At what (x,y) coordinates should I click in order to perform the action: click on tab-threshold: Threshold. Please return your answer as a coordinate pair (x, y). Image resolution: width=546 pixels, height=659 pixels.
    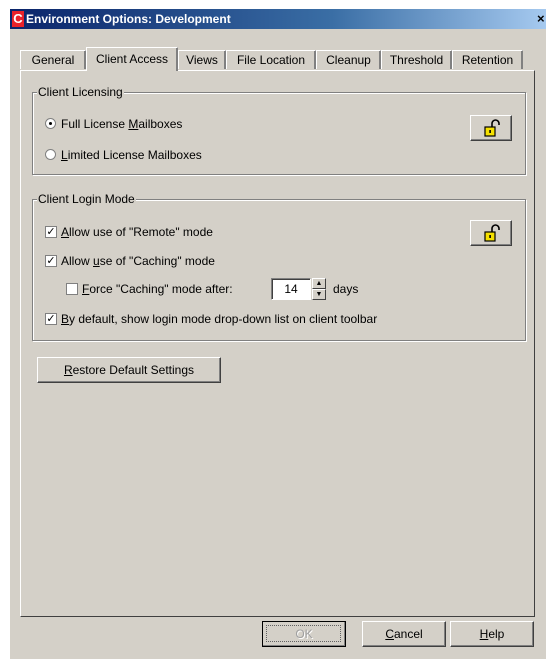
    Looking at the image, I should click on (416, 59).